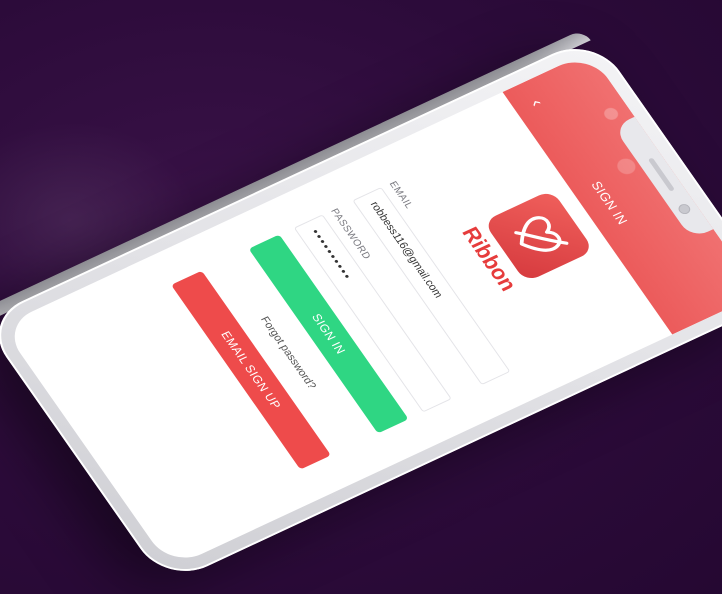 The image size is (722, 594). I want to click on ribbon-heart-icon, so click(541, 234).